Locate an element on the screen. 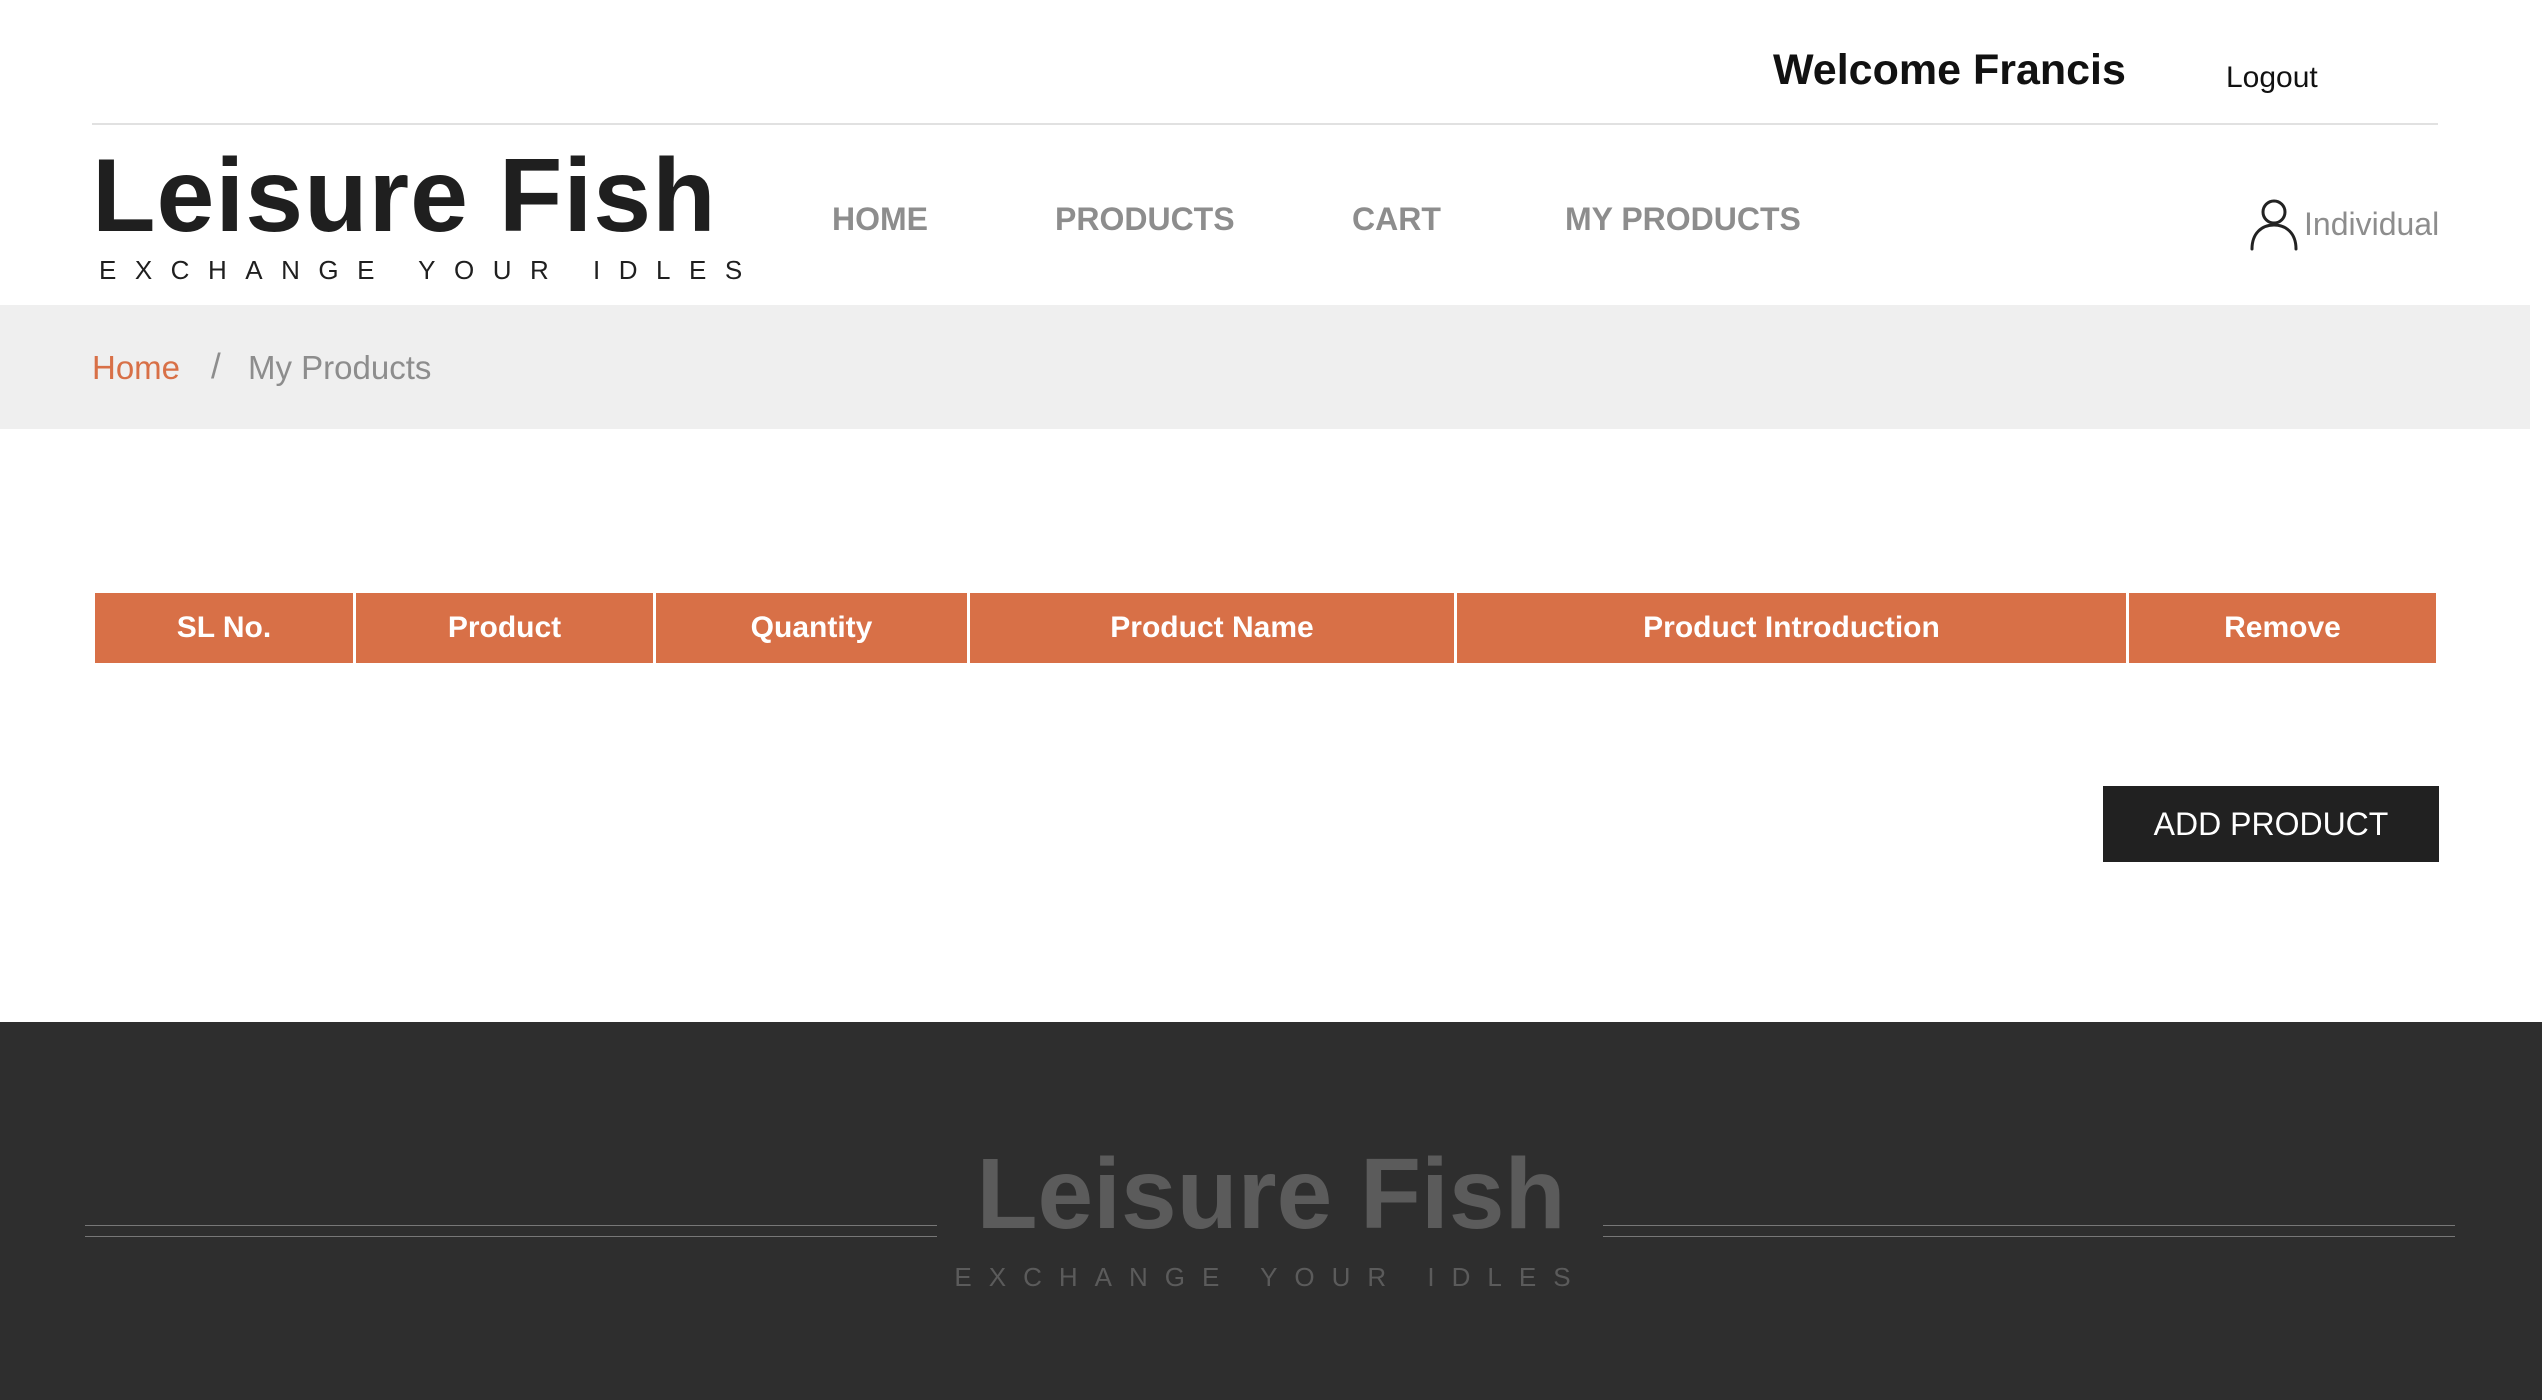 The image size is (2542, 1400). column-quantity: Quantity is located at coordinates (813, 628).